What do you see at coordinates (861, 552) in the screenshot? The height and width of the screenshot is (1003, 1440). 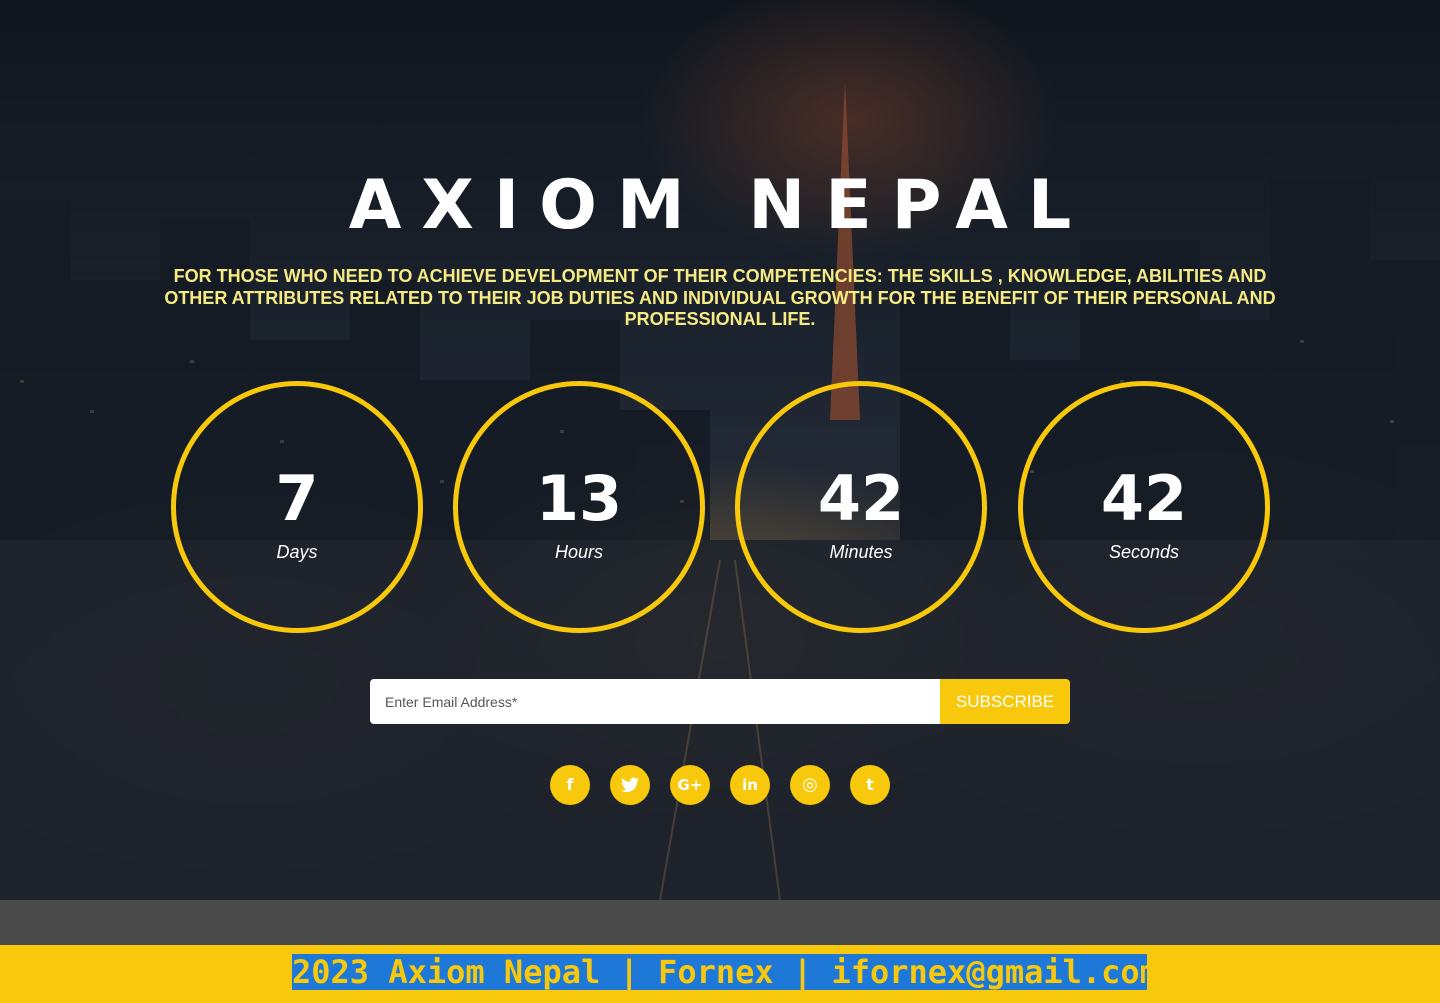 I see `countdown-unit: Minutes` at bounding box center [861, 552].